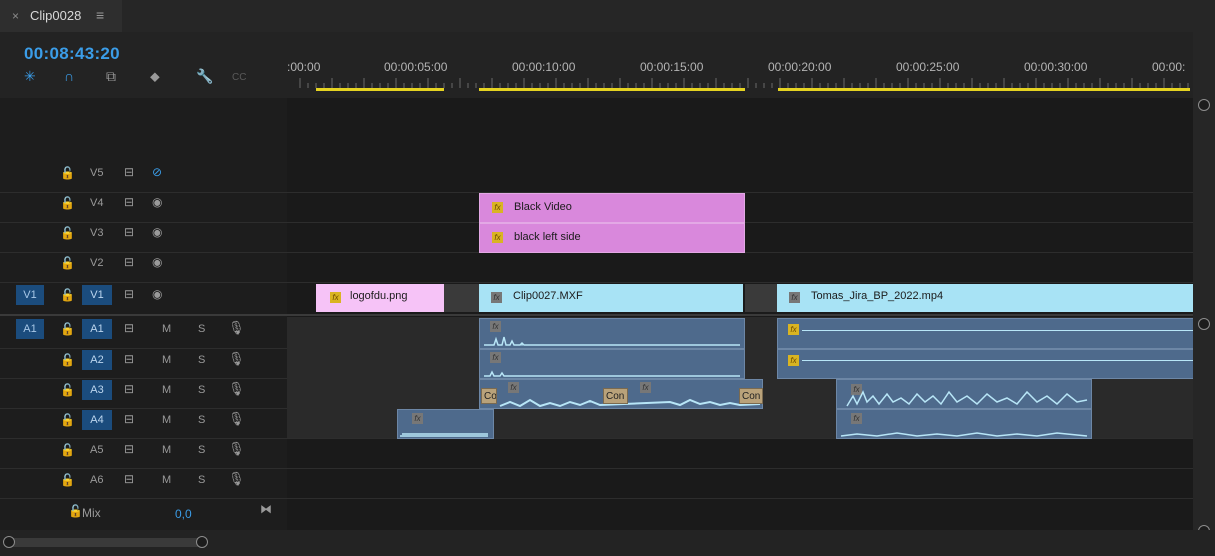 Image resolution: width=1215 pixels, height=556 pixels. I want to click on linked-selection-icon: ∩, so click(69, 76).